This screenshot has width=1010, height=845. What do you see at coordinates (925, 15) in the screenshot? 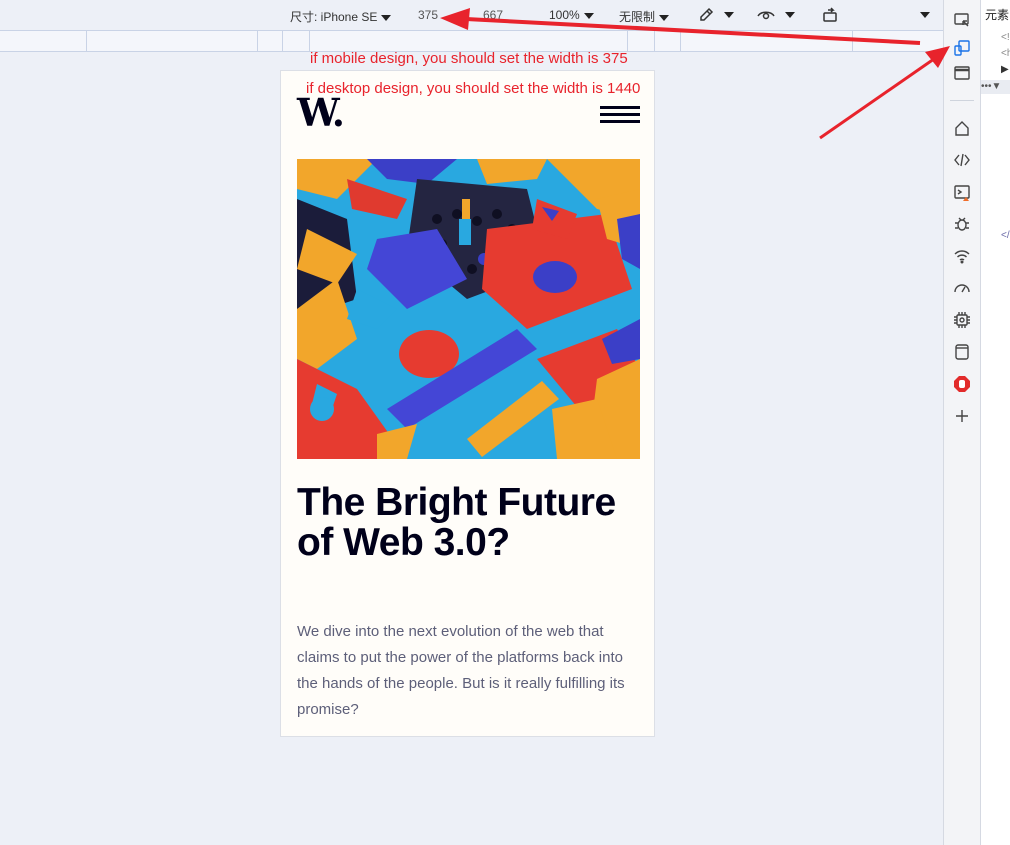
I see `more-options-icon` at bounding box center [925, 15].